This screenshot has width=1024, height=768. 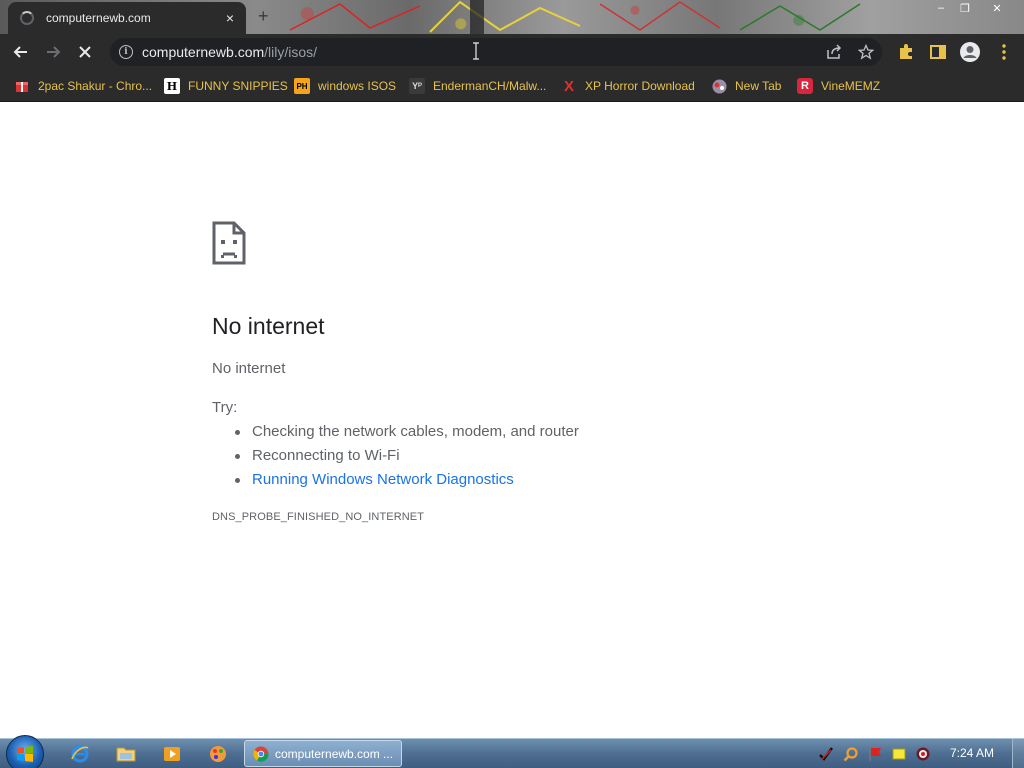 What do you see at coordinates (27, 18) in the screenshot?
I see `loading-spinner-icon` at bounding box center [27, 18].